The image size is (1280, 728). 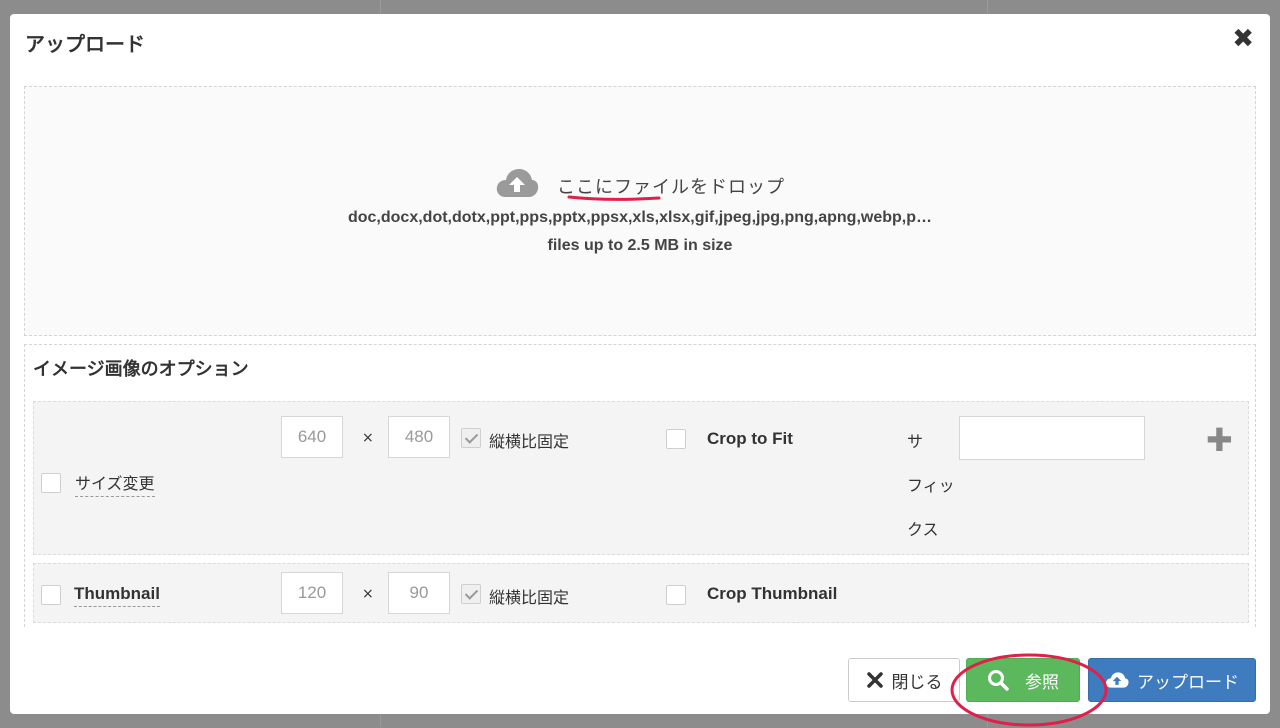 What do you see at coordinates (1219, 440) in the screenshot?
I see `add-resize-icon: ✚` at bounding box center [1219, 440].